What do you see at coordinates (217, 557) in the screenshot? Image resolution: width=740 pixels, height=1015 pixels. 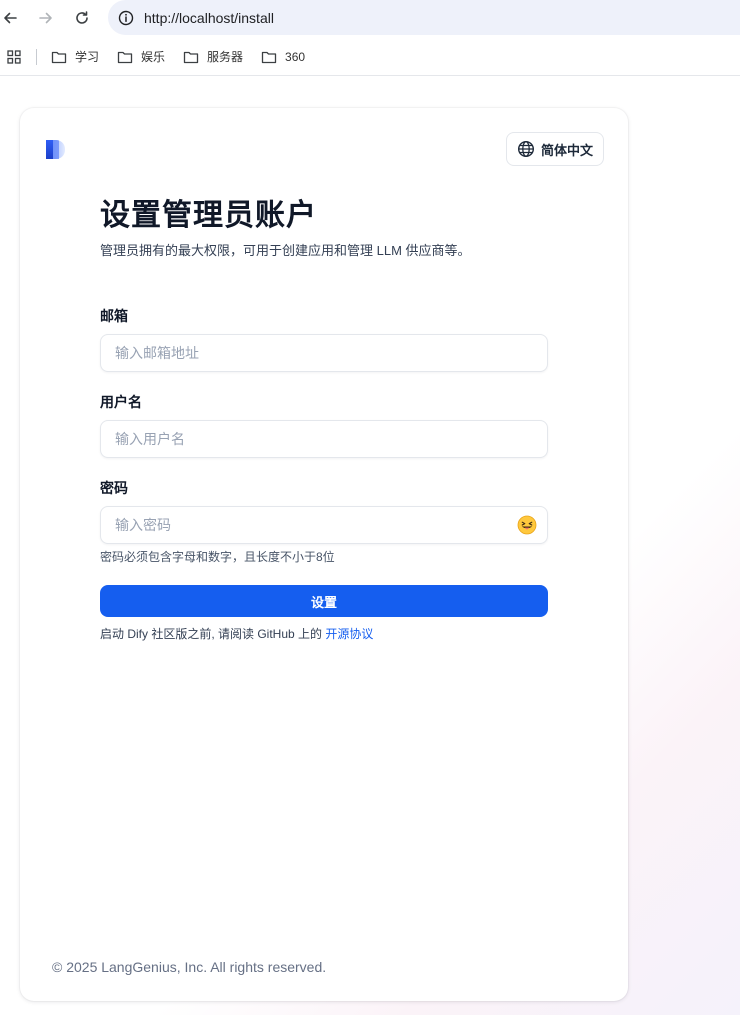 I see `password-hint: 密码必须包含字母和数字，且长度不小于8位` at bounding box center [217, 557].